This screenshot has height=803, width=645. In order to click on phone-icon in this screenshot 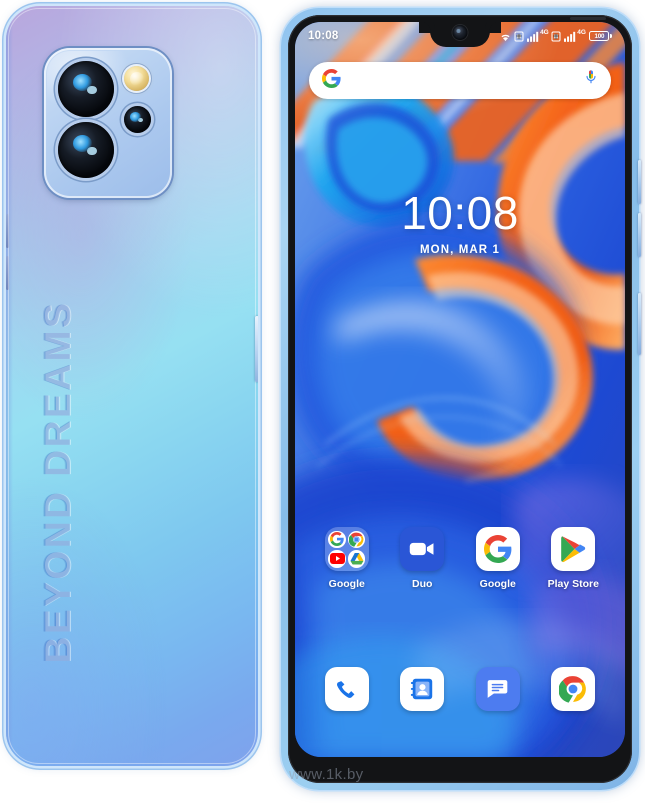, I will do `click(346, 689)`.